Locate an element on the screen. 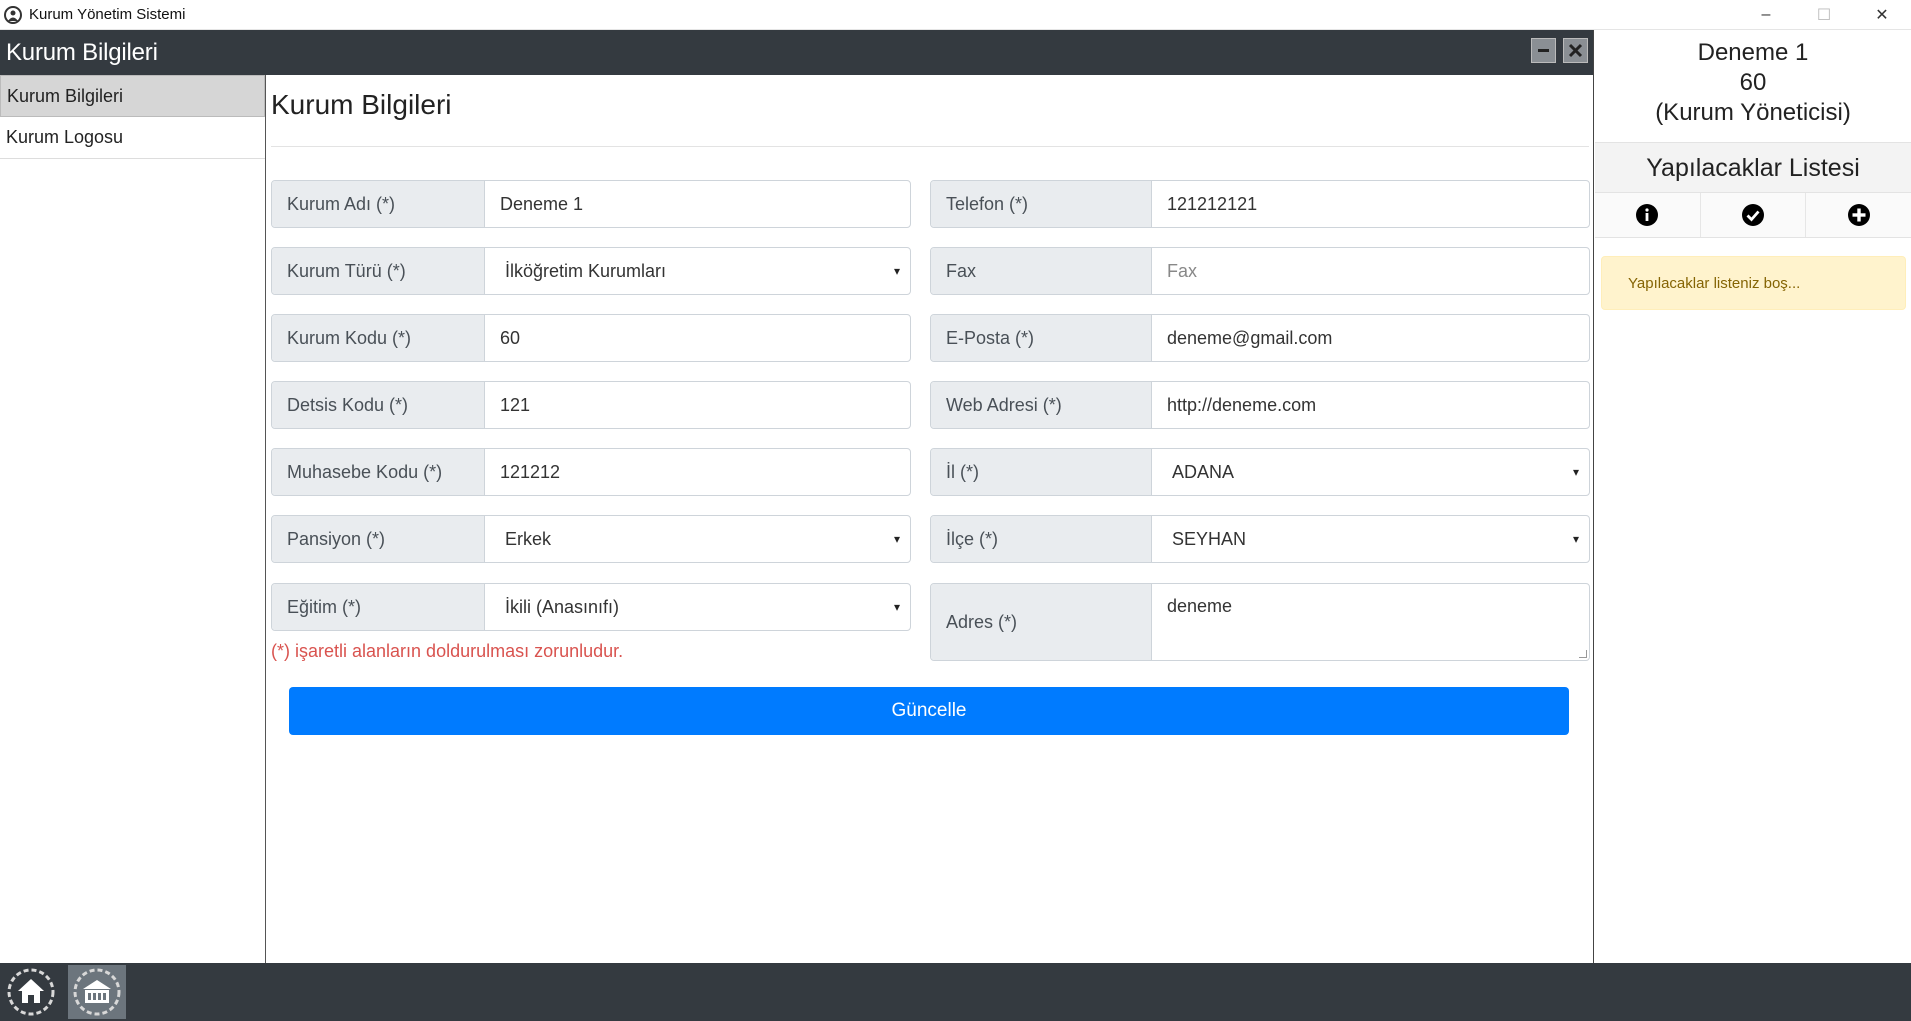  kurum-adi-input: Deneme 1 is located at coordinates (697, 204).